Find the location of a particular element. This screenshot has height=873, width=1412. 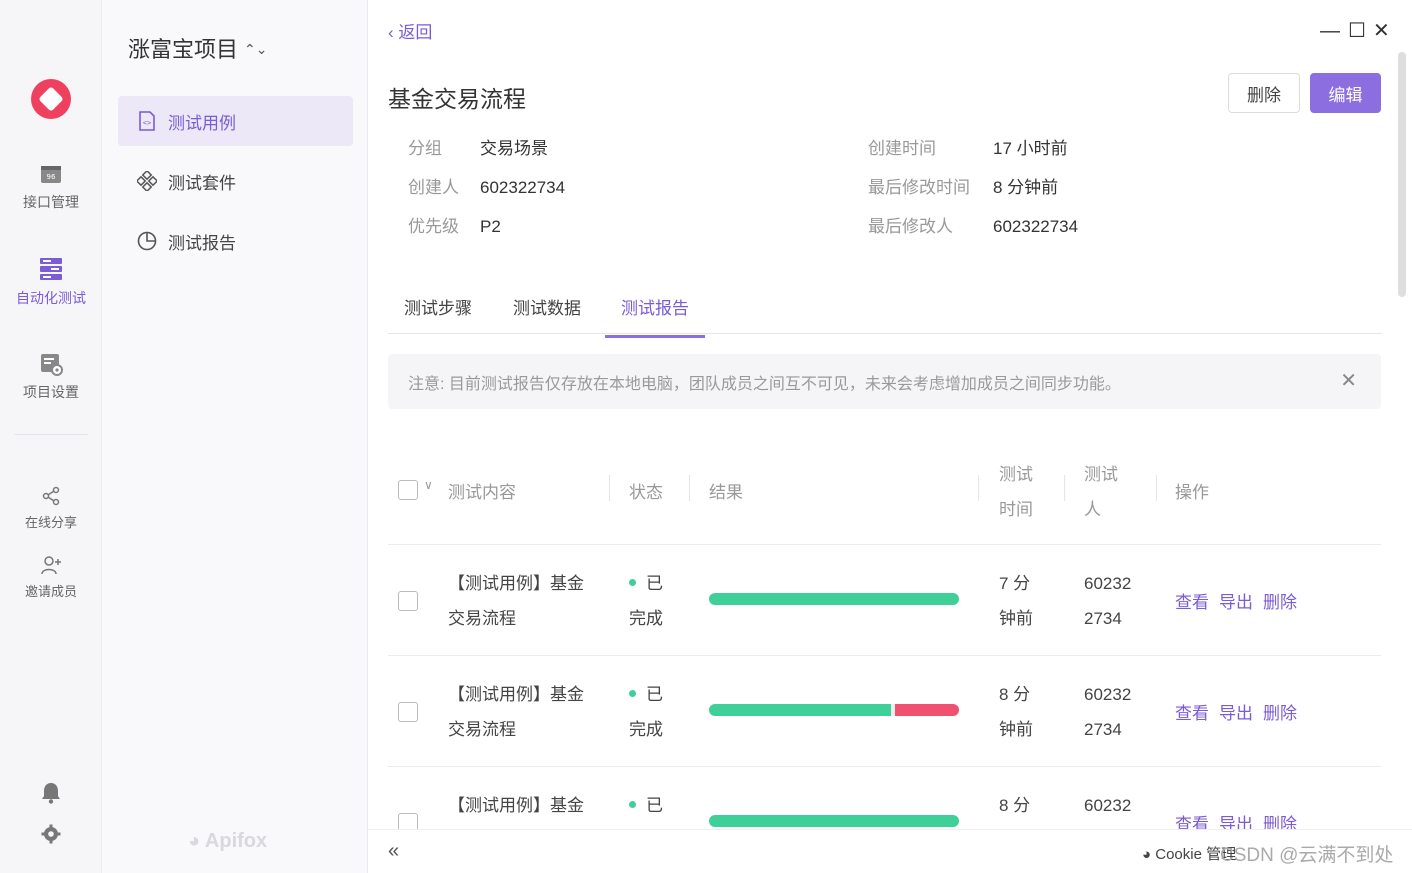

meta-modified: 最后修改时间 8 分钟前 is located at coordinates (963, 185).